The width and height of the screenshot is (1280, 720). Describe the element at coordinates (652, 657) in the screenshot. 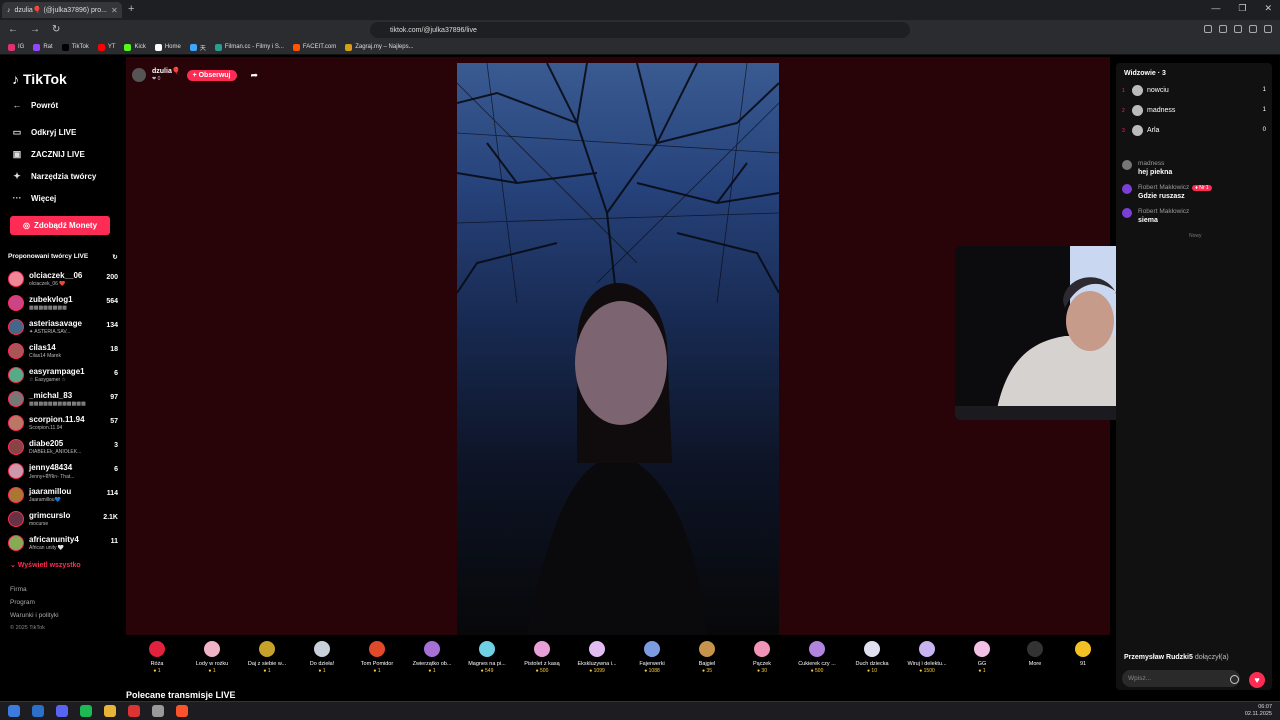

I see `gift-item: Fajerwerki ● 1088` at that location.